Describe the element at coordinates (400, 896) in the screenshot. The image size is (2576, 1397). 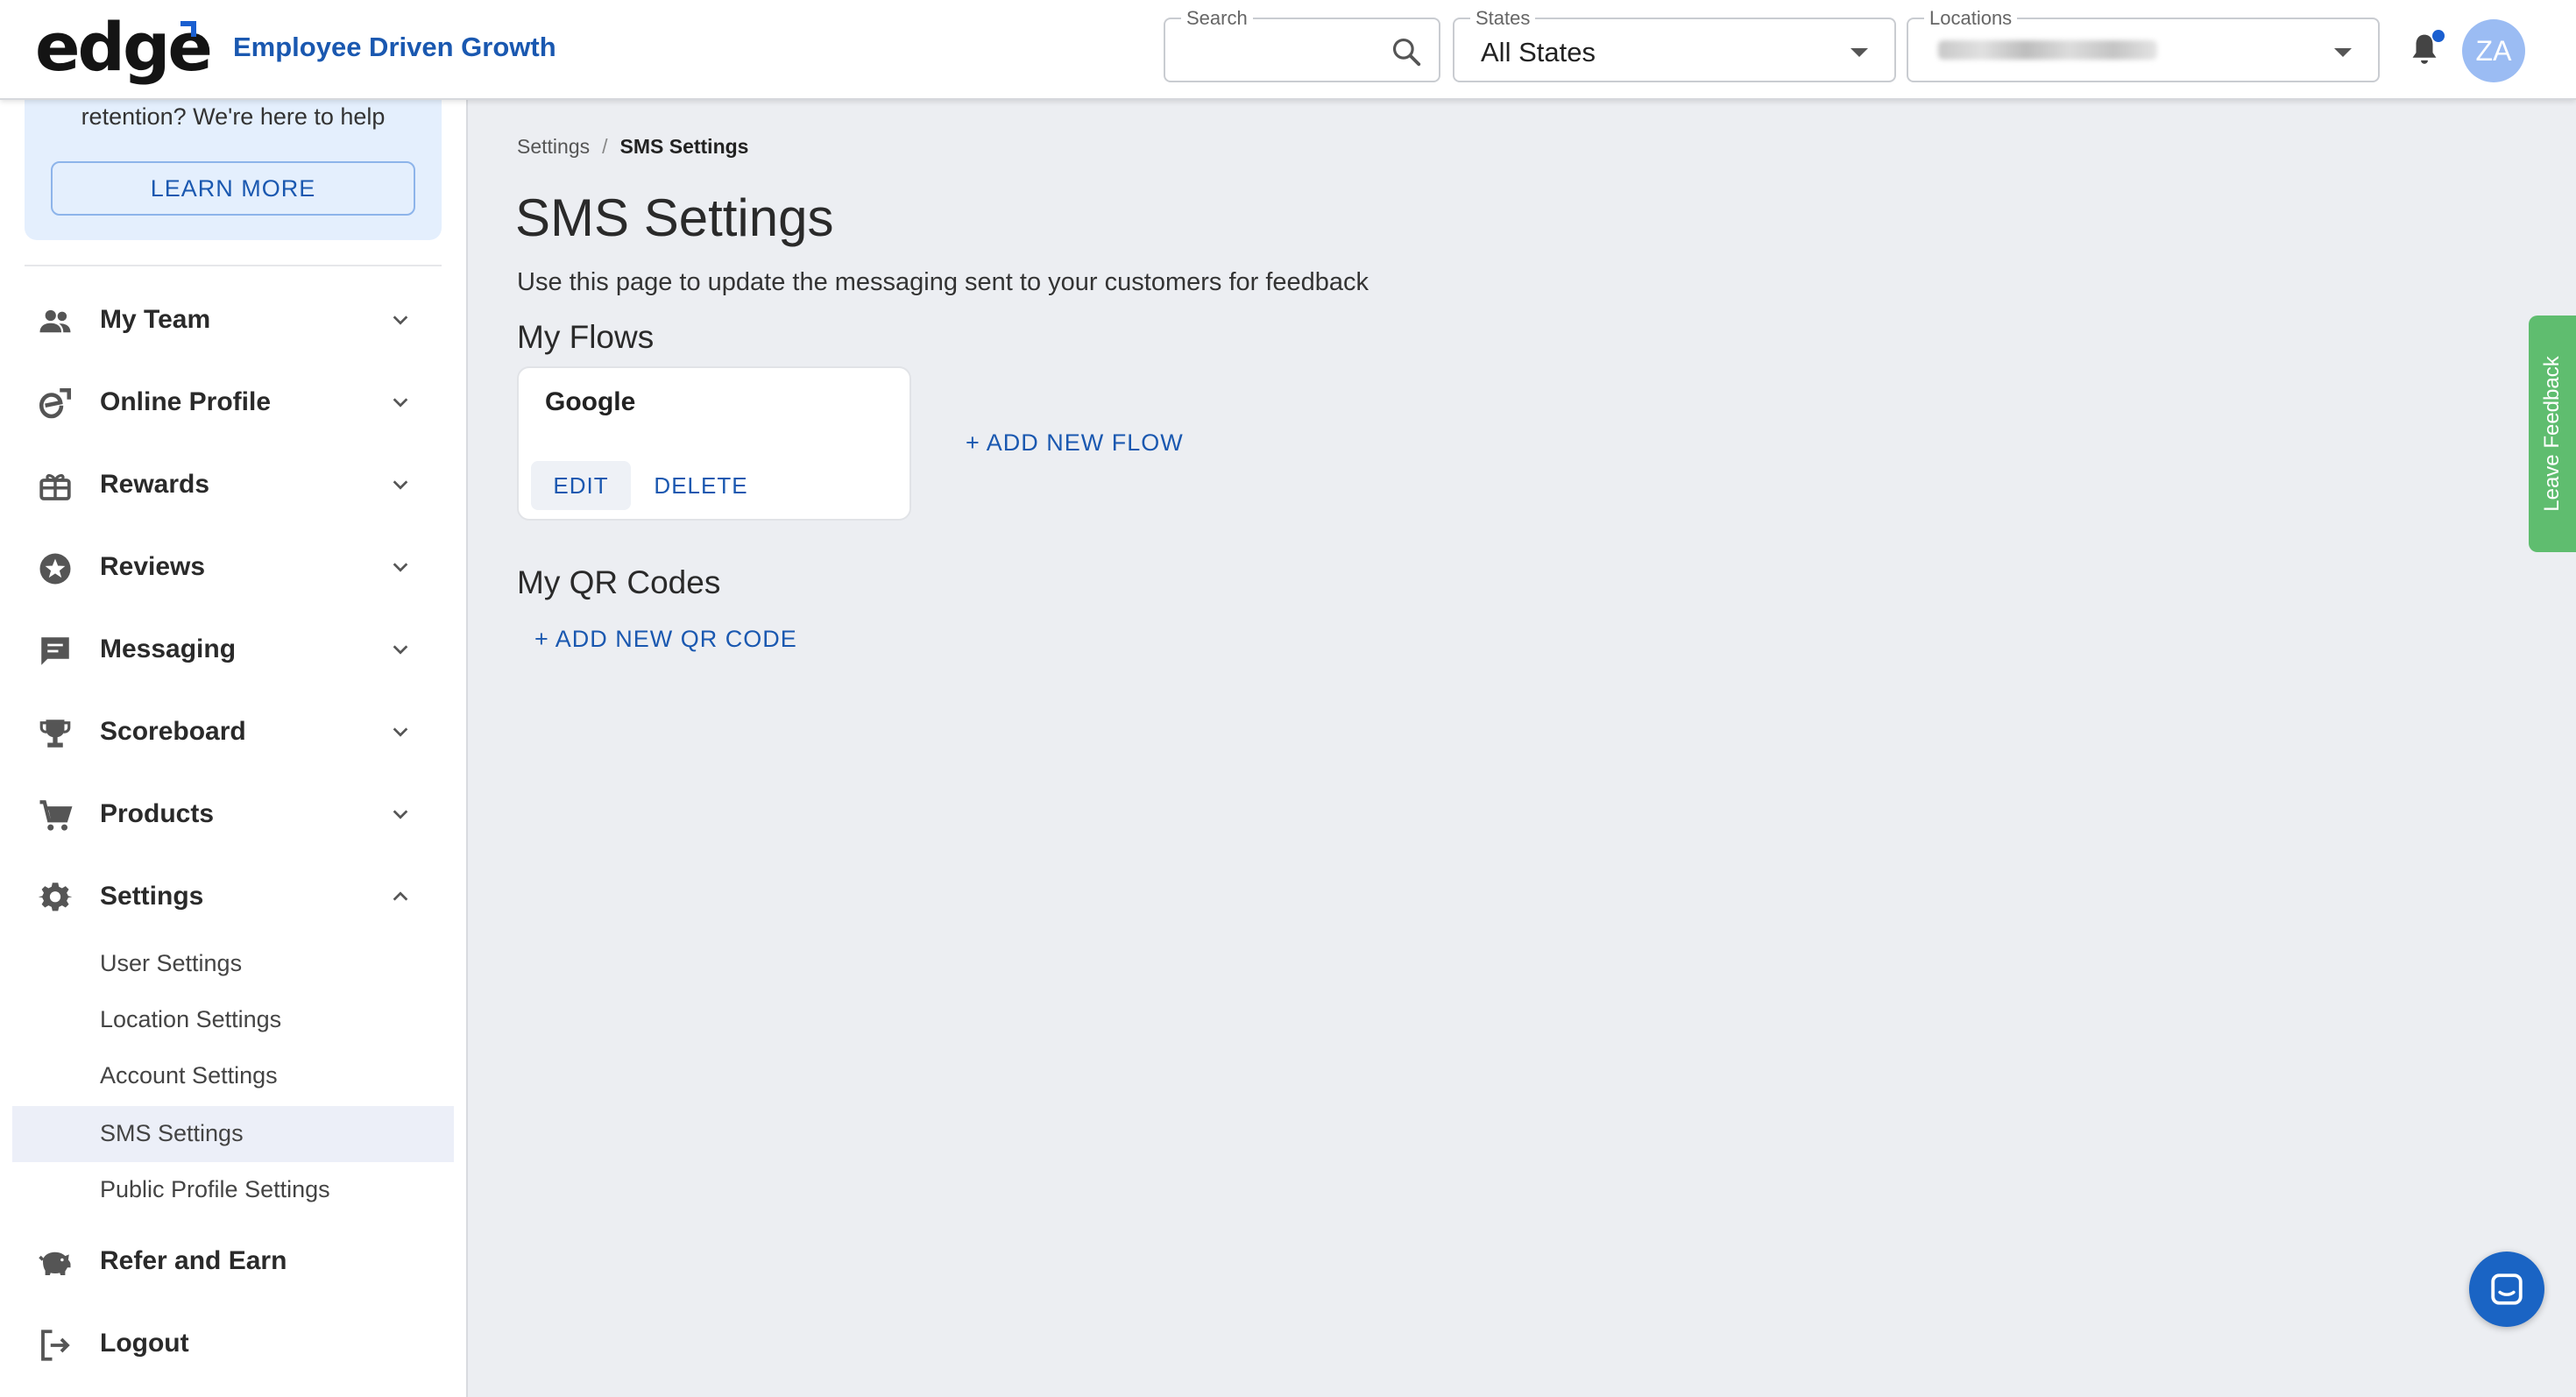
I see `chevron-up-icon` at that location.